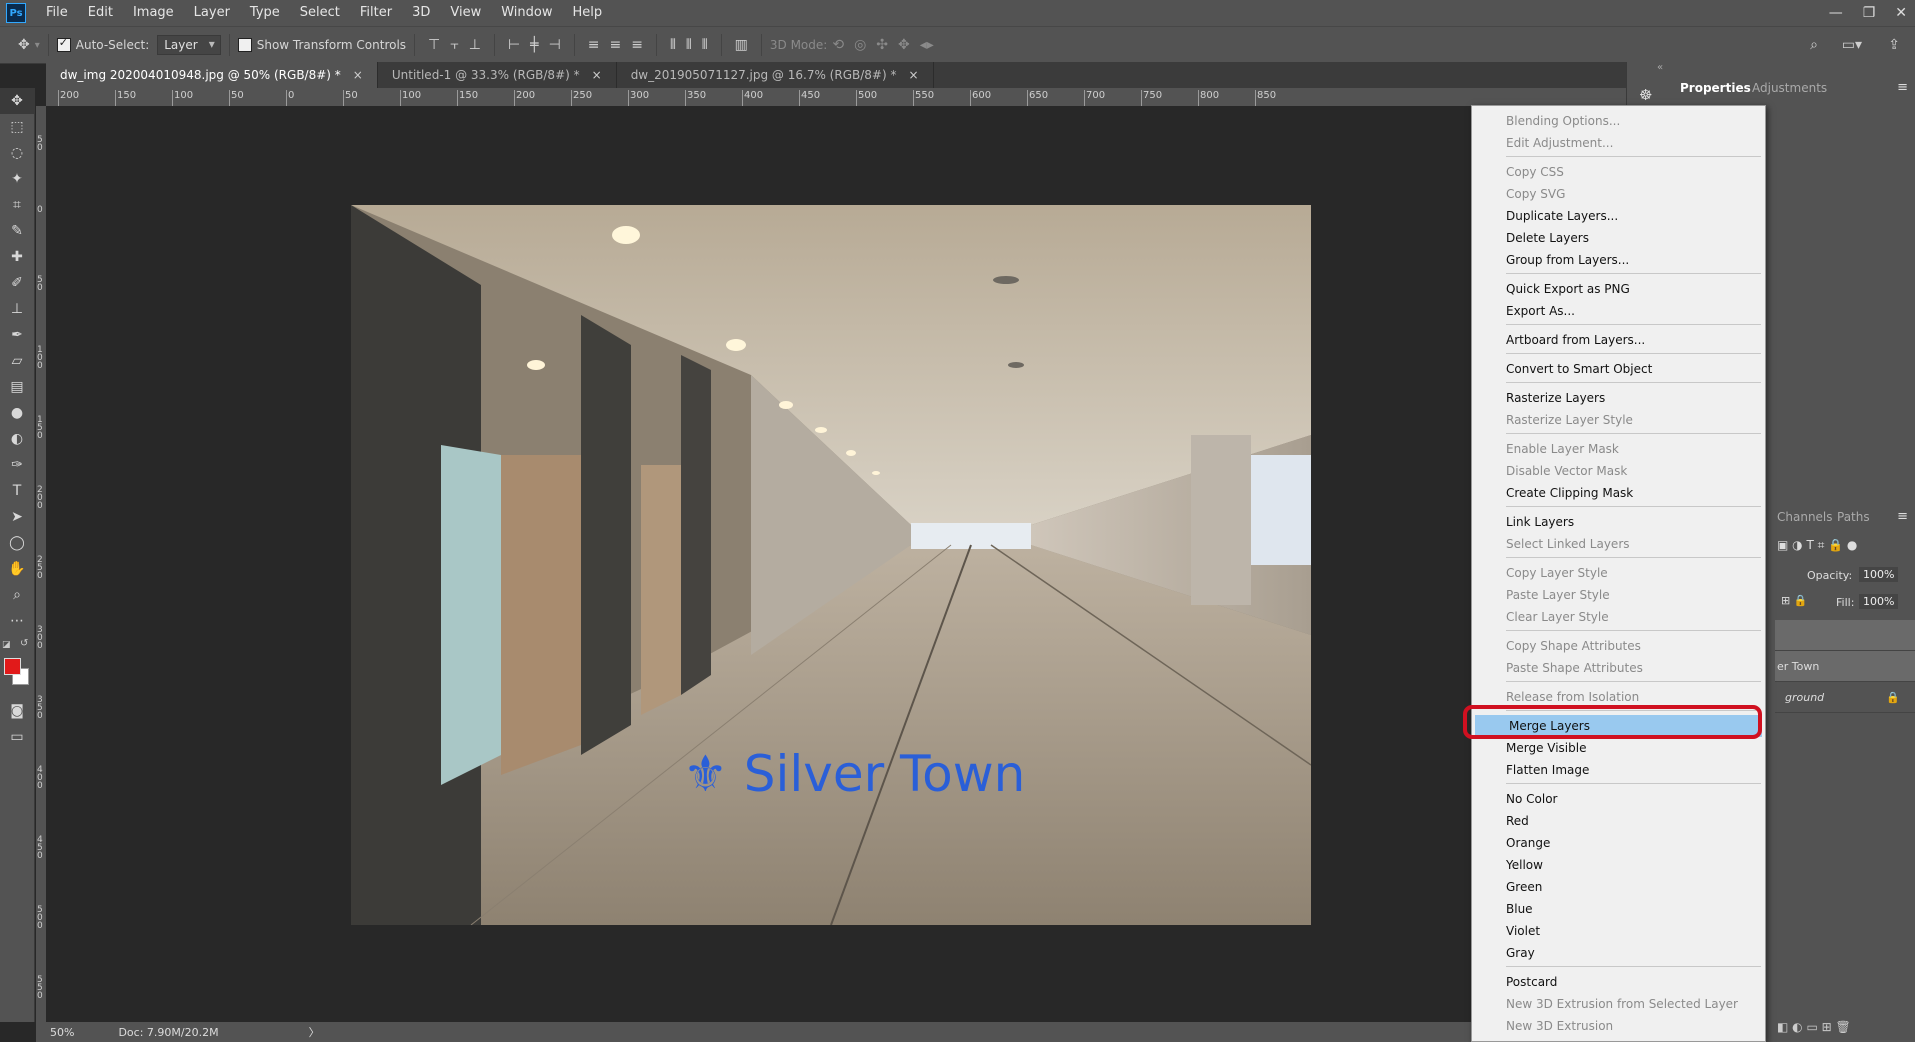 The height and width of the screenshot is (1042, 1915). I want to click on menu-filter: Filter, so click(376, 13).